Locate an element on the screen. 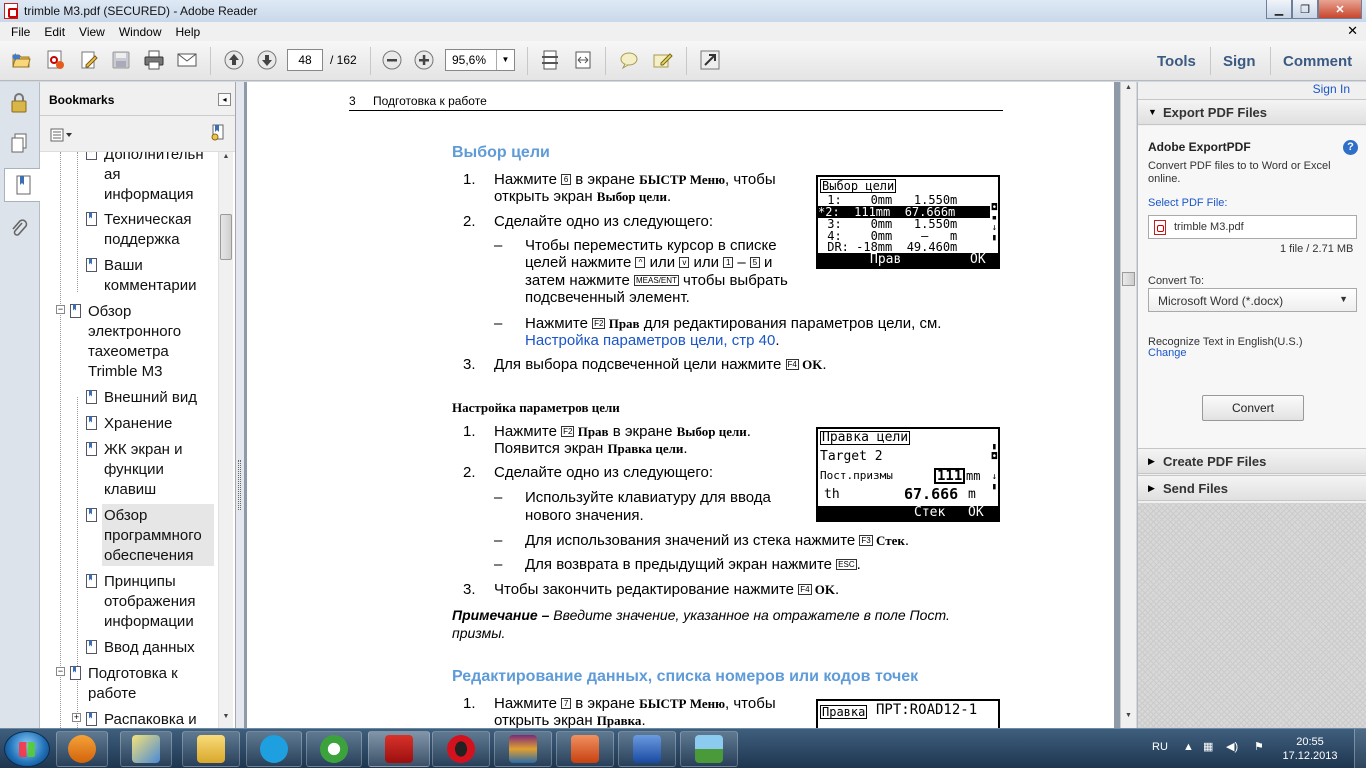 The width and height of the screenshot is (1366, 768). panel-splitter is located at coordinates (240, 405).